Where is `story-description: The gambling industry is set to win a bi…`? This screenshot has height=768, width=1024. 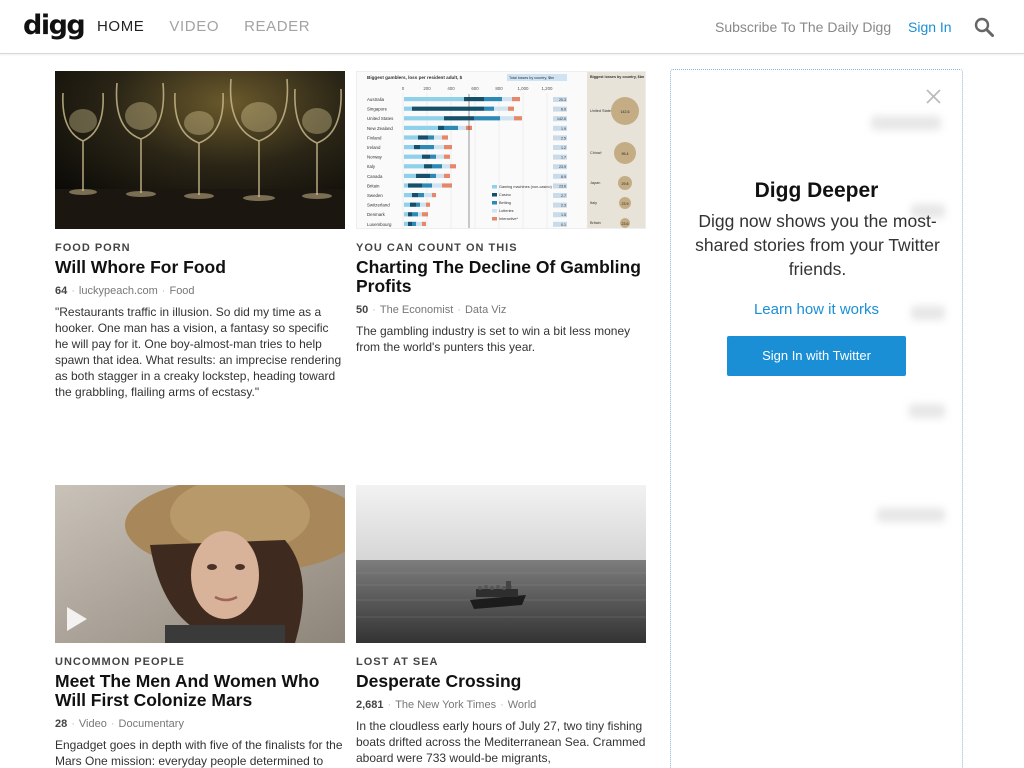 story-description: The gambling industry is set to win a bi… is located at coordinates (493, 339).